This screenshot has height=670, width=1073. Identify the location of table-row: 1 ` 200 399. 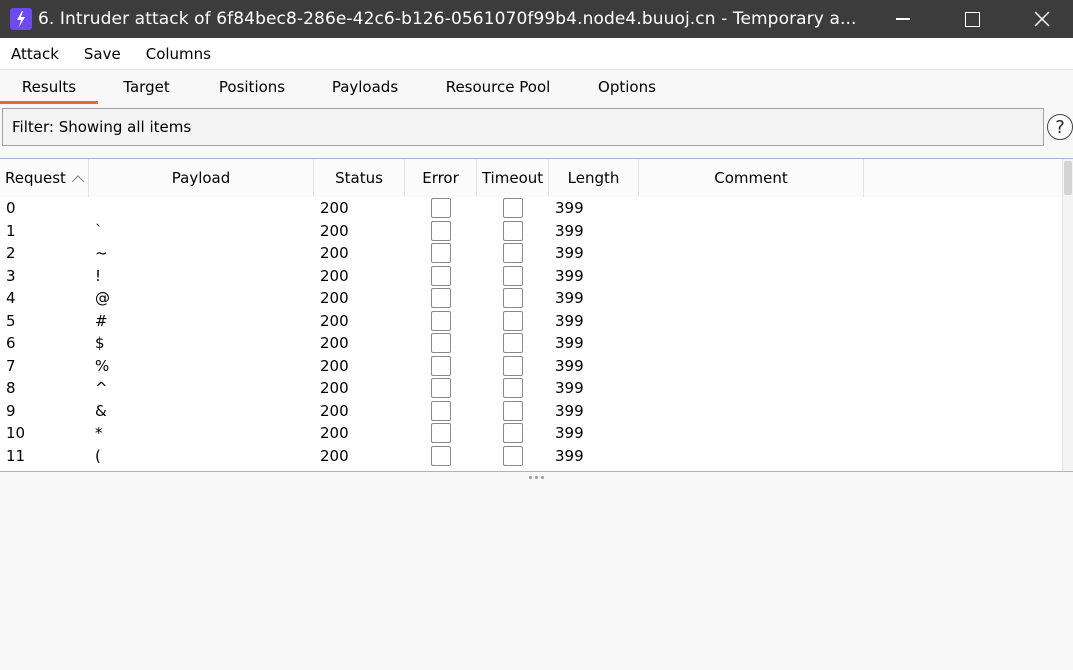
(531, 231).